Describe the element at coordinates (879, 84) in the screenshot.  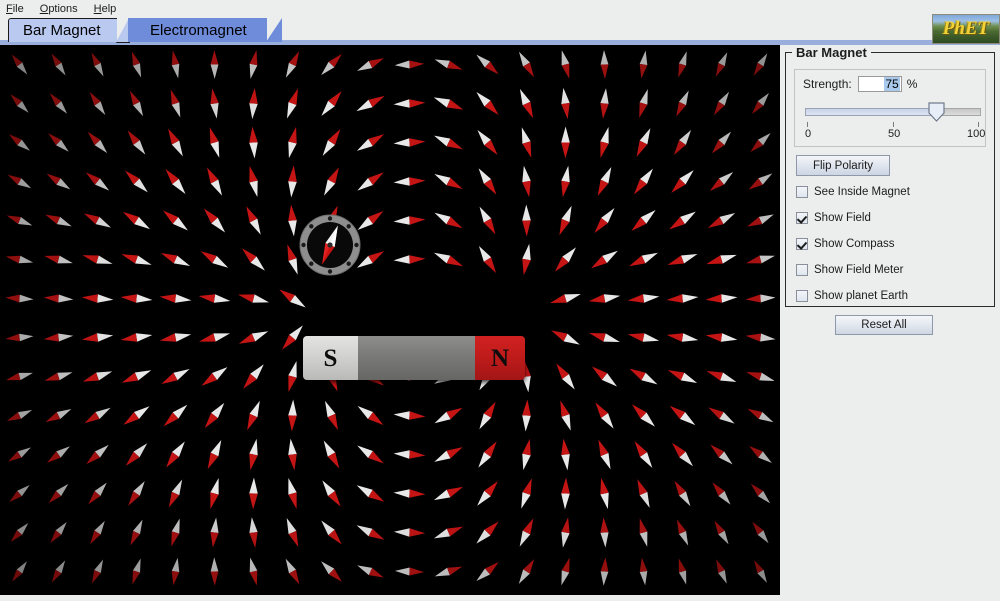
I see `strength-input: 75` at that location.